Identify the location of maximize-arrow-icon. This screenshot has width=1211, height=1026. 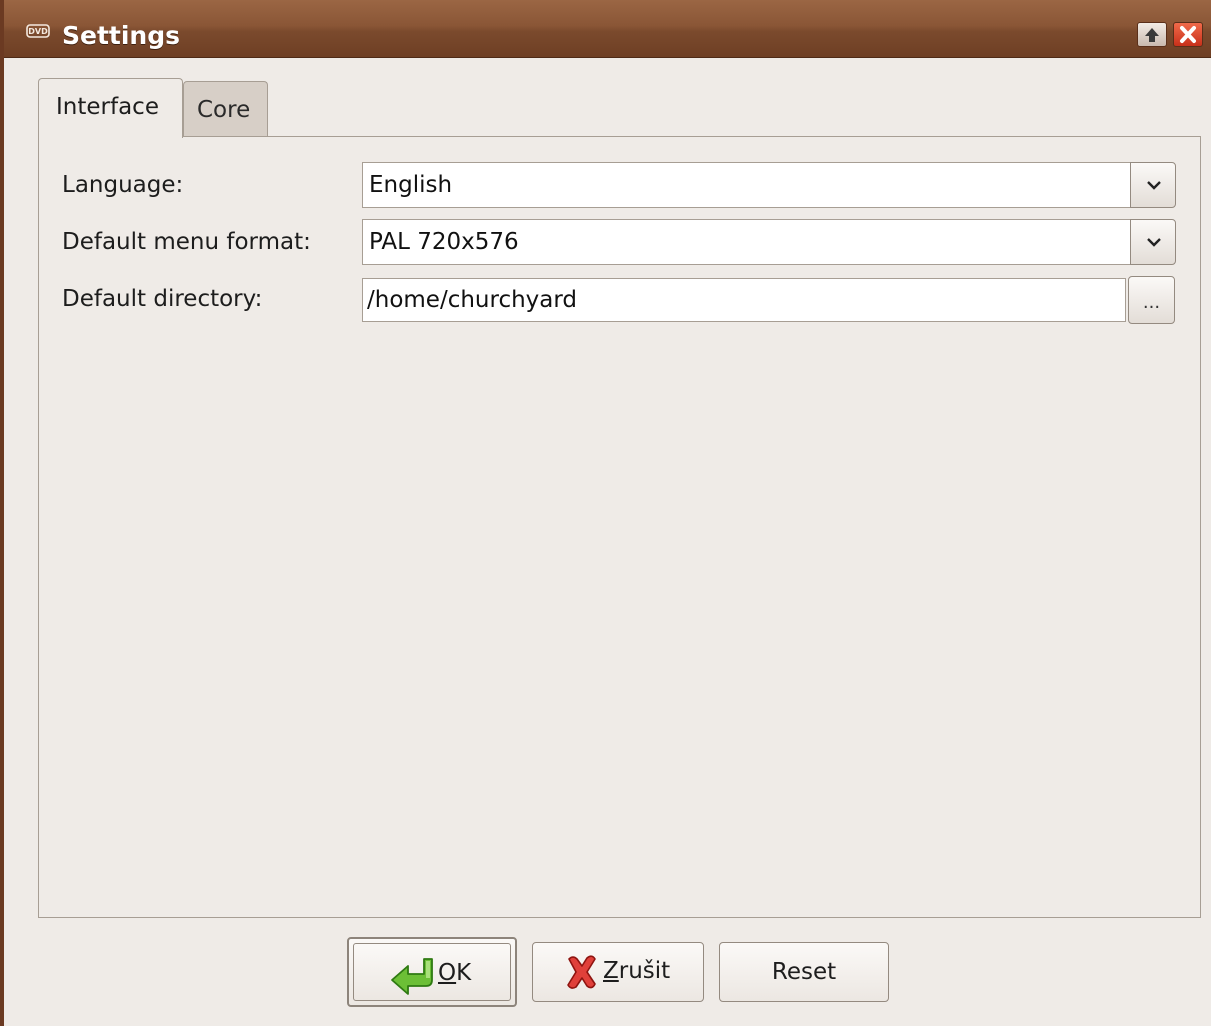
(1152, 35).